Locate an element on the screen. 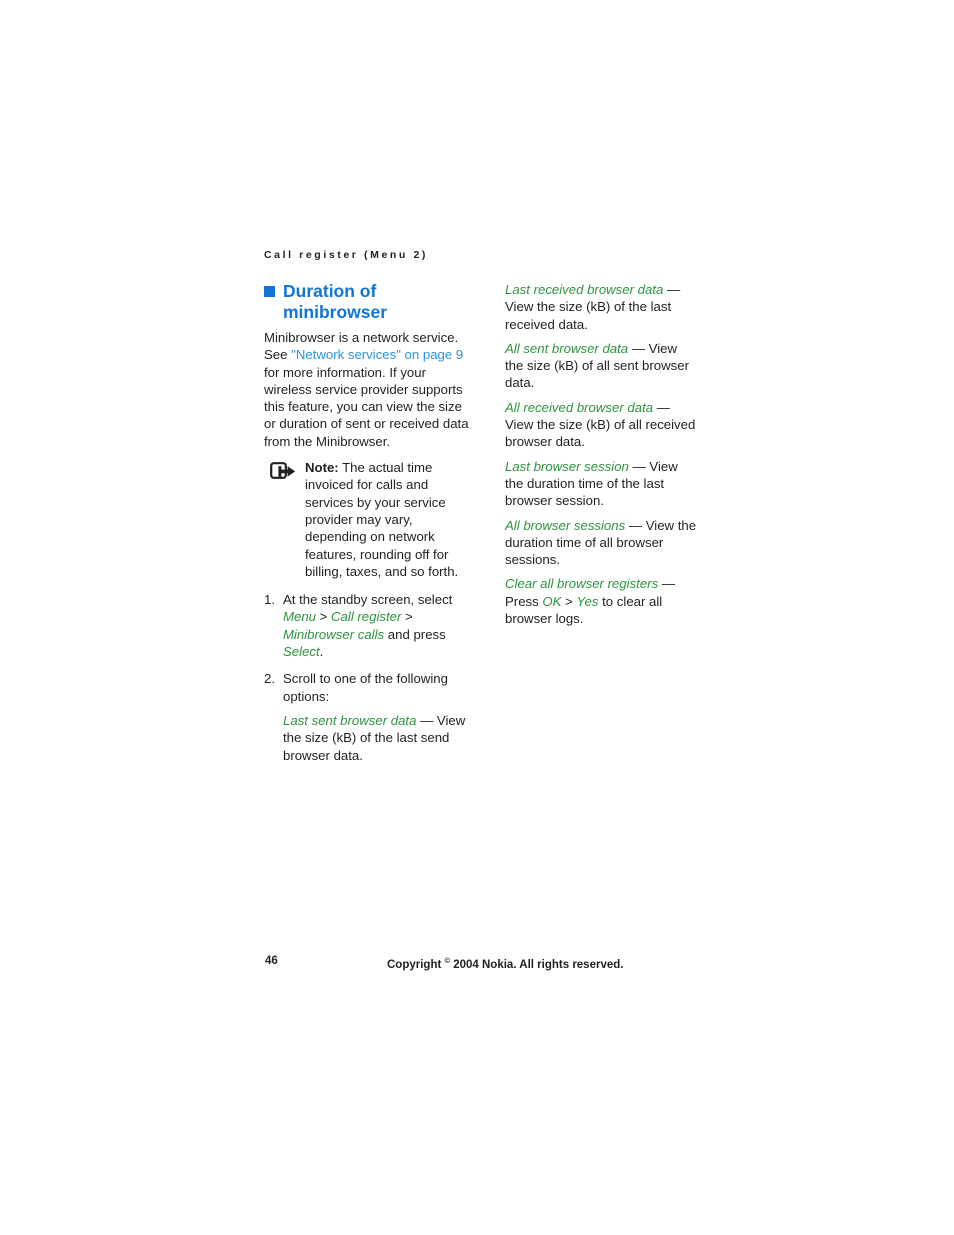  option-term: All sent browser data is located at coordinates (567, 348).